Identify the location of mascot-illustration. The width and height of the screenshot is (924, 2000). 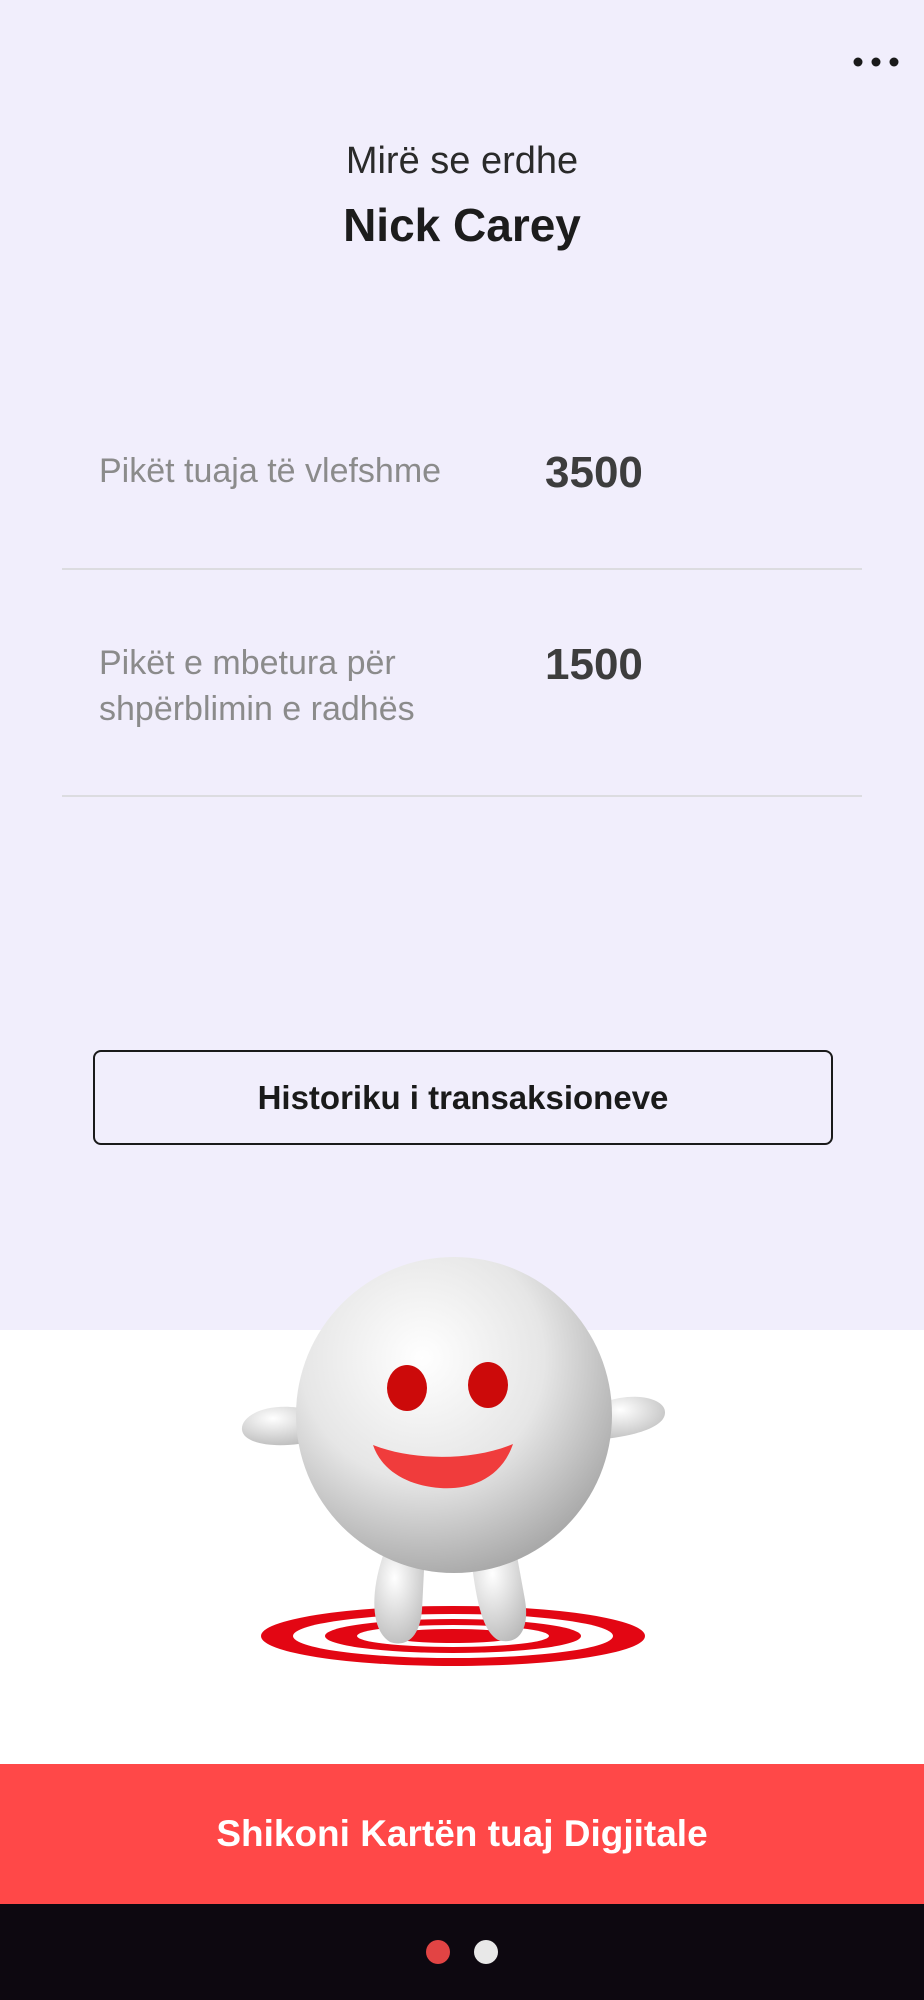
(453, 1461).